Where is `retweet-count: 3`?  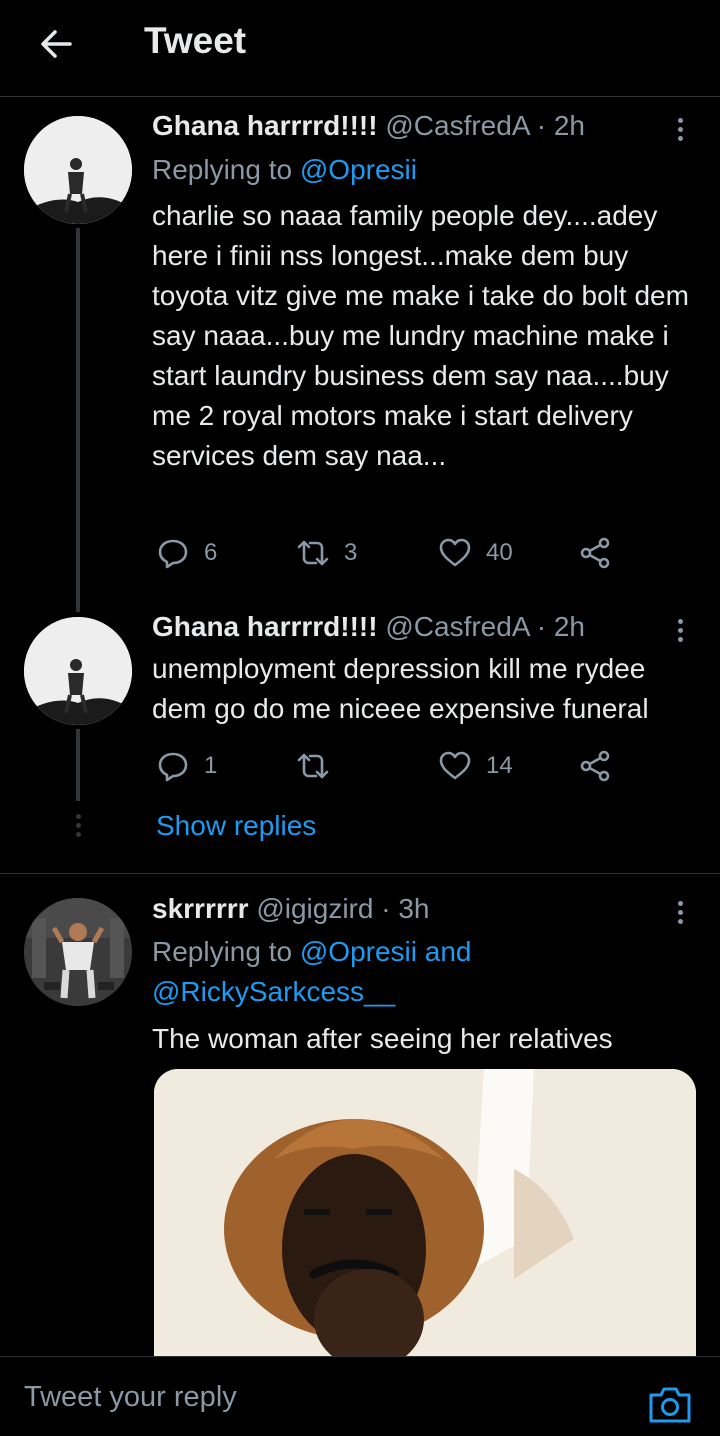 retweet-count: 3 is located at coordinates (351, 552).